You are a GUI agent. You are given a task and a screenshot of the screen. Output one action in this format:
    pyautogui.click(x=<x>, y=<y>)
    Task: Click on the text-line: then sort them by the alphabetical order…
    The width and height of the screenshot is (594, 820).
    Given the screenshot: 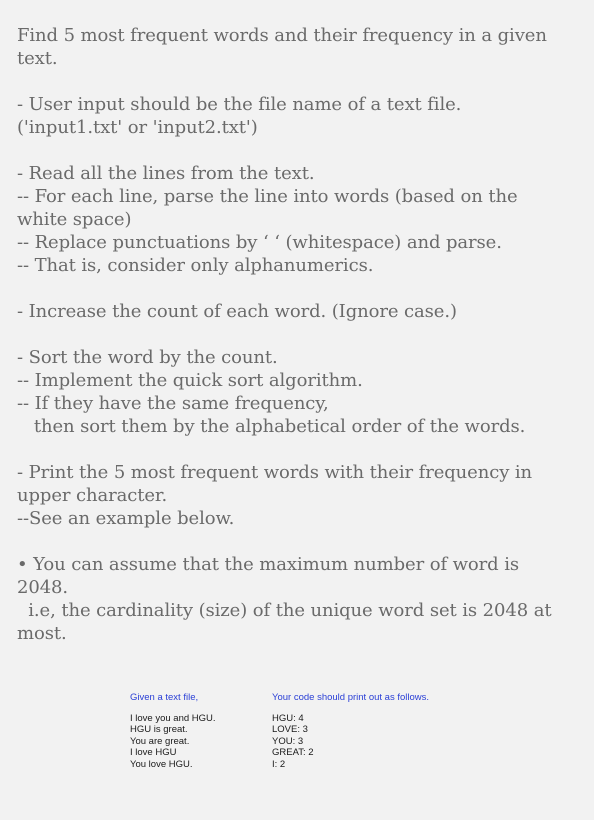 What is the action you would take?
    pyautogui.click(x=271, y=426)
    